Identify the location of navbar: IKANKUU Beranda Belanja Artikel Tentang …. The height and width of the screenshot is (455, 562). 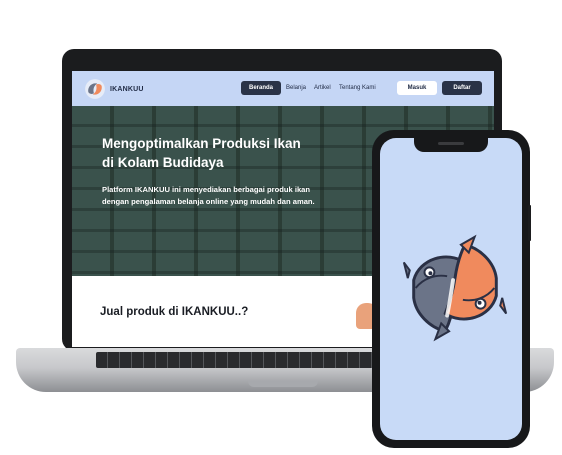
(283, 88).